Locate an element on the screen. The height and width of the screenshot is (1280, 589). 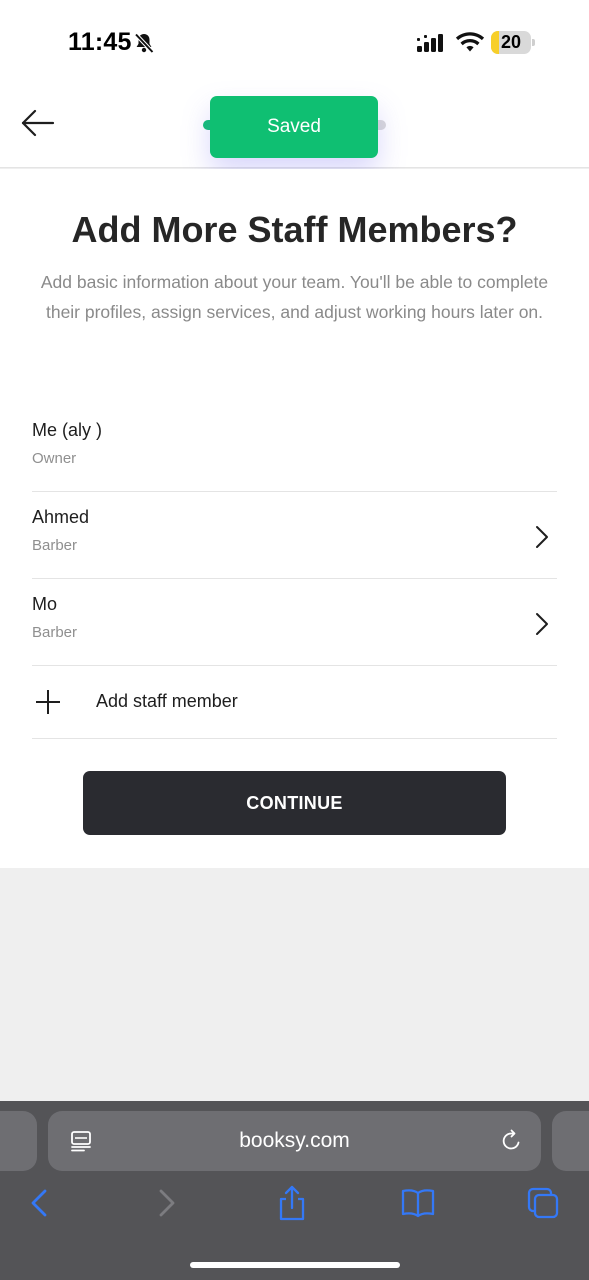
staff-row-owner: Me (aly ) Owner is located at coordinates (294, 448).